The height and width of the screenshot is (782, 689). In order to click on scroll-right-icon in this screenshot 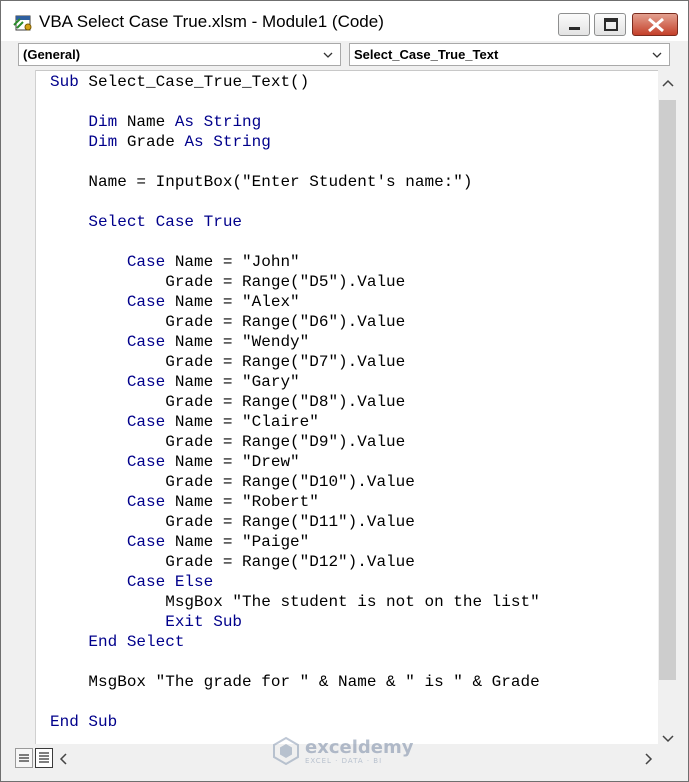, I will do `click(648, 759)`.